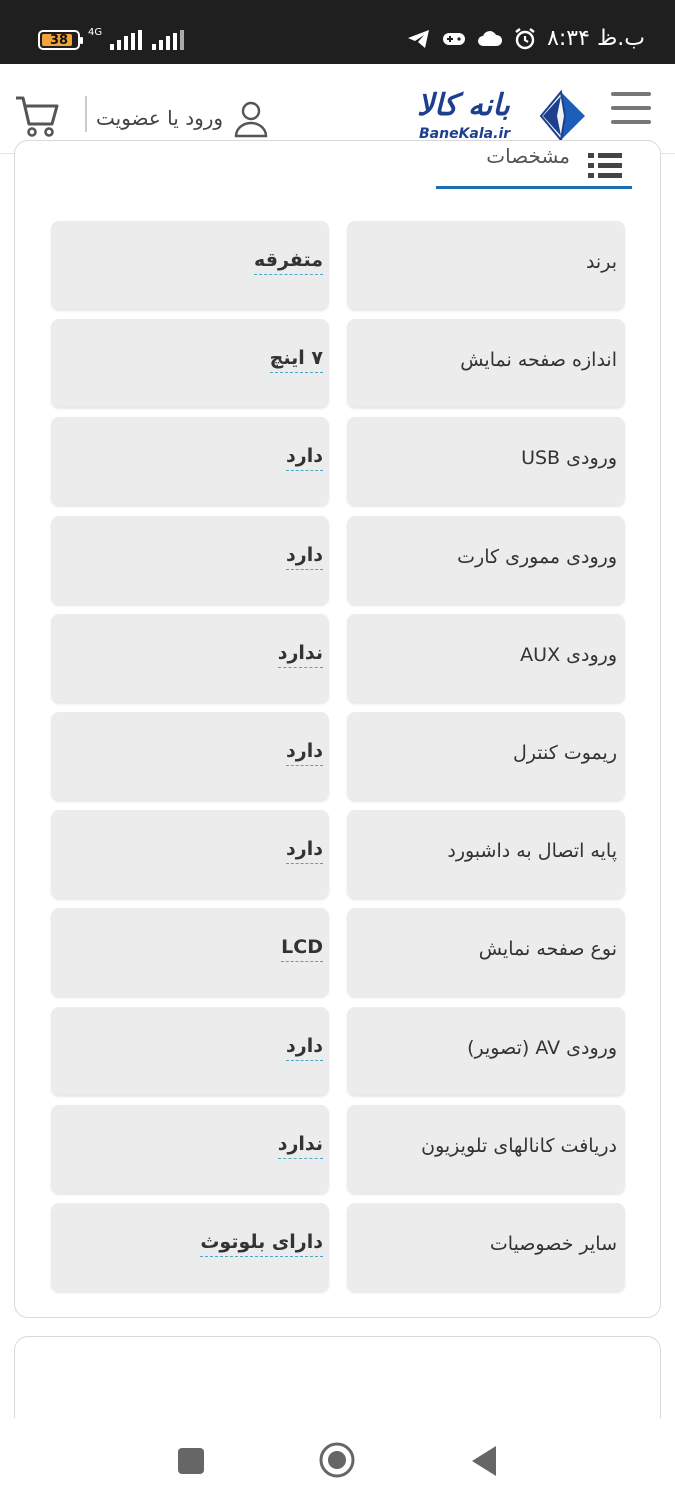 This screenshot has height=1500, width=675. I want to click on telegram-icon, so click(419, 38).